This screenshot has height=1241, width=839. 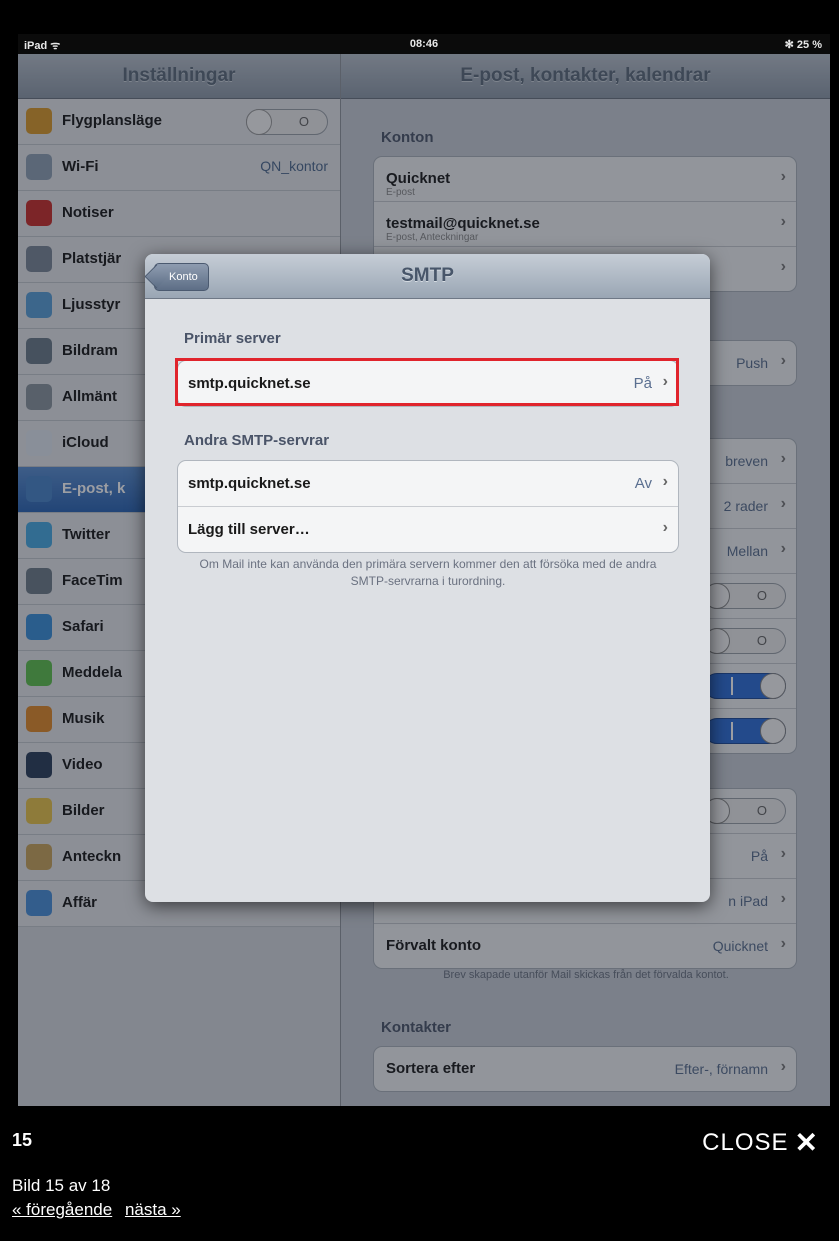 I want to click on back-button: Konto, so click(x=181, y=277).